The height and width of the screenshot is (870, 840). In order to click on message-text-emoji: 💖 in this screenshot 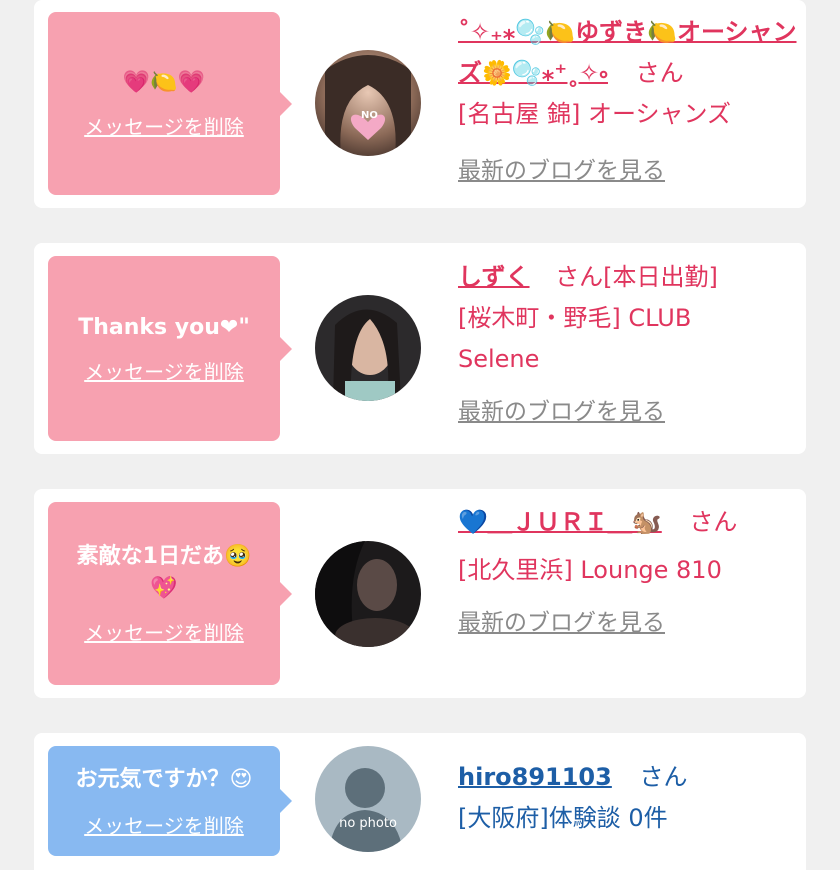, I will do `click(164, 588)`.